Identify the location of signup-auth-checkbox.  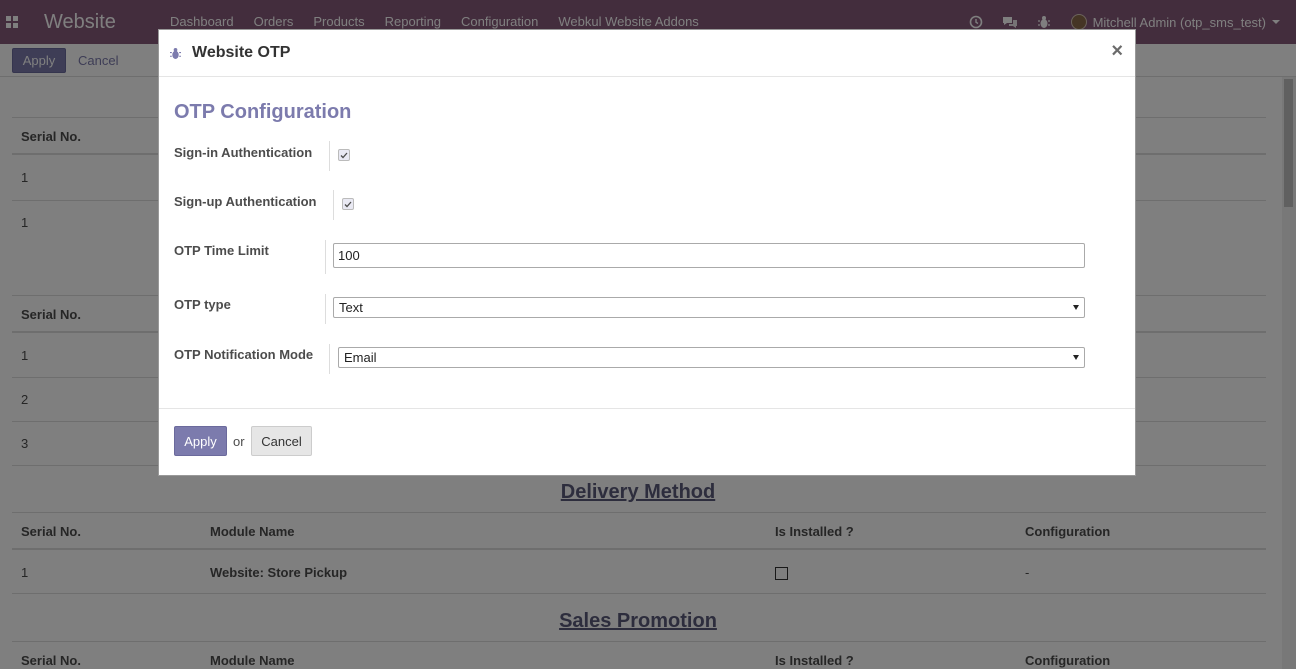
(348, 204).